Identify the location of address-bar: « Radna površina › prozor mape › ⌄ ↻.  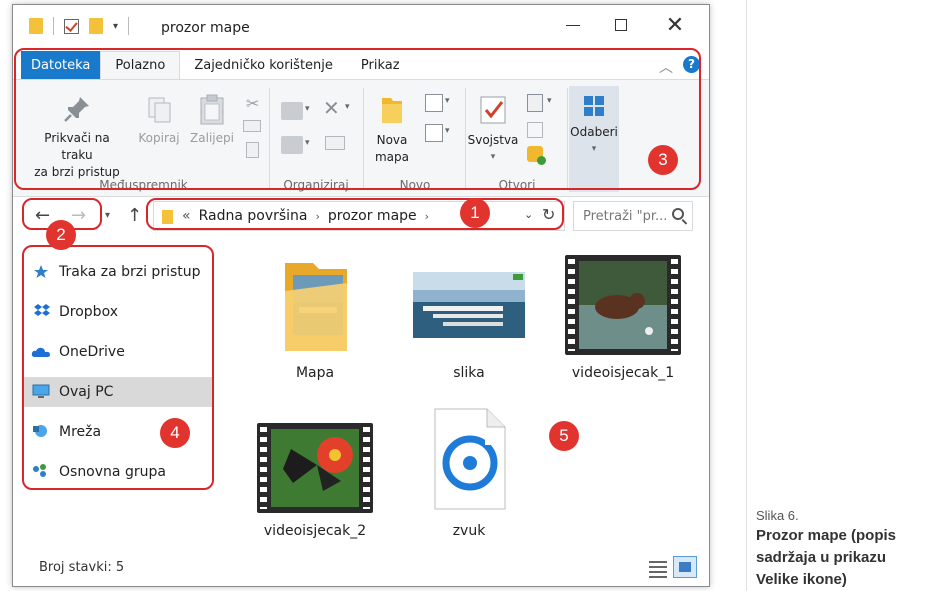
(359, 216).